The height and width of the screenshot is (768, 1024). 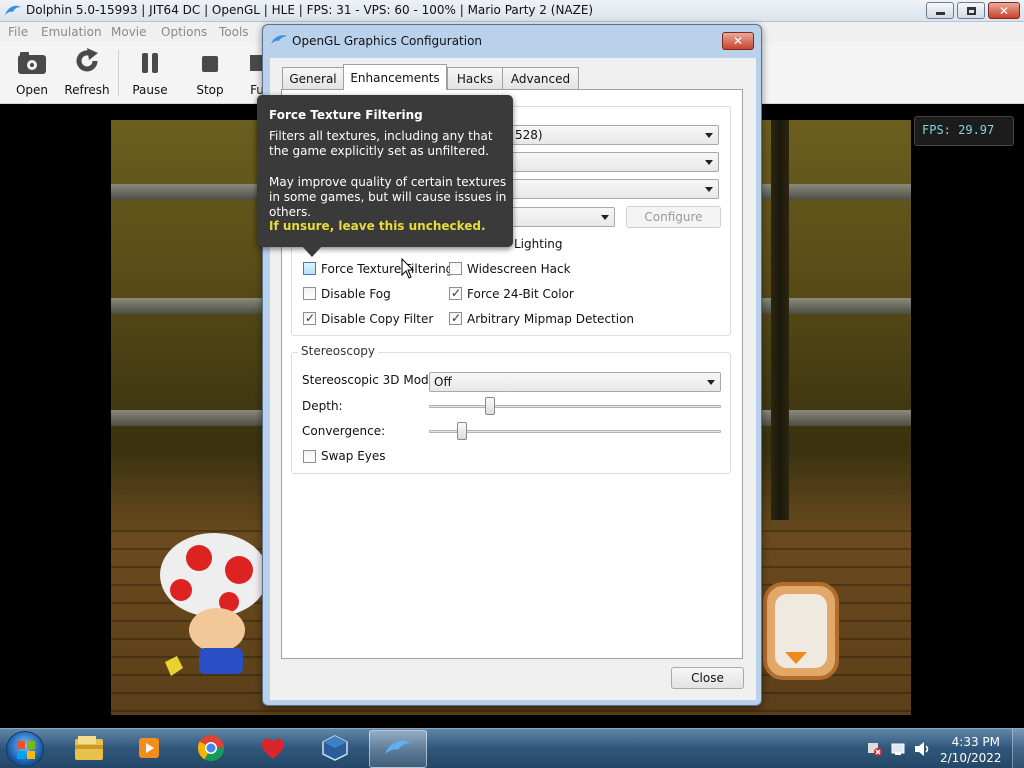 What do you see at coordinates (184, 32) in the screenshot?
I see `menu-options: Options` at bounding box center [184, 32].